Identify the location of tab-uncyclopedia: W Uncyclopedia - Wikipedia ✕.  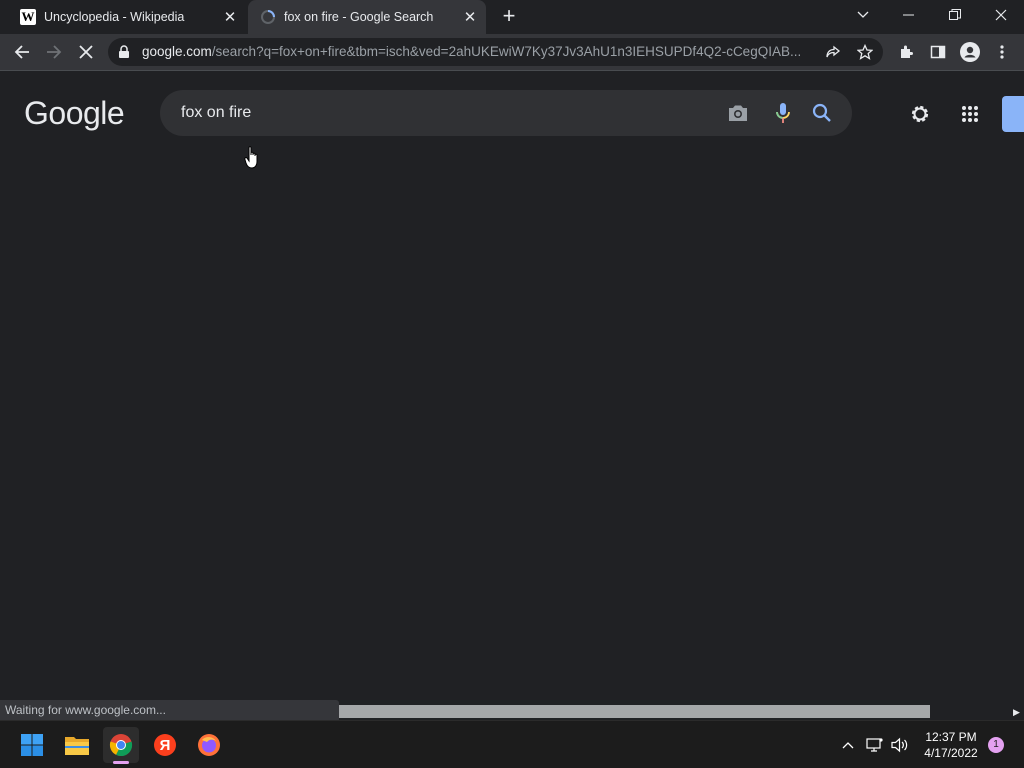
(127, 17).